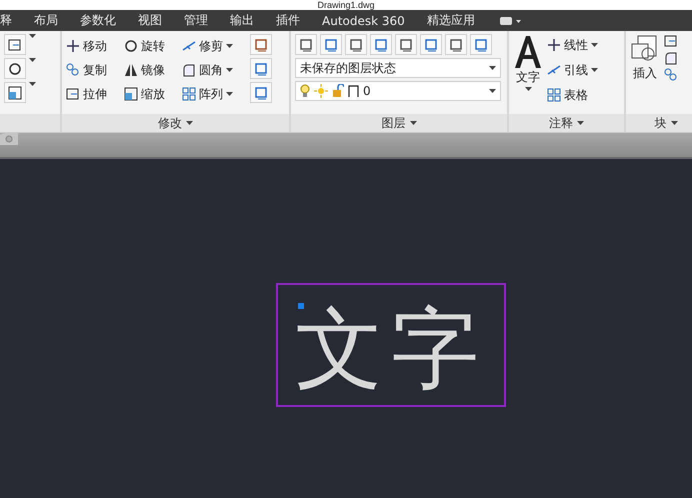 The height and width of the screenshot is (498, 692). What do you see at coordinates (301, 306) in the screenshot?
I see `grip-handle` at bounding box center [301, 306].